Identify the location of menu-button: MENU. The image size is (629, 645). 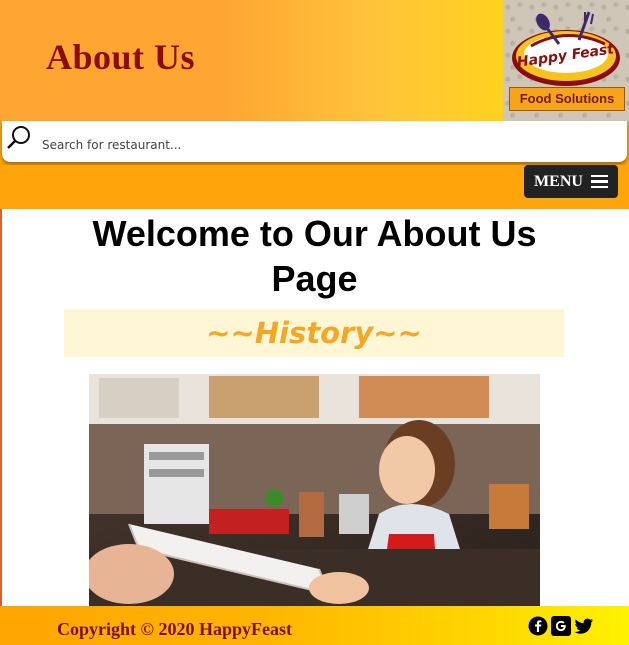
(571, 181).